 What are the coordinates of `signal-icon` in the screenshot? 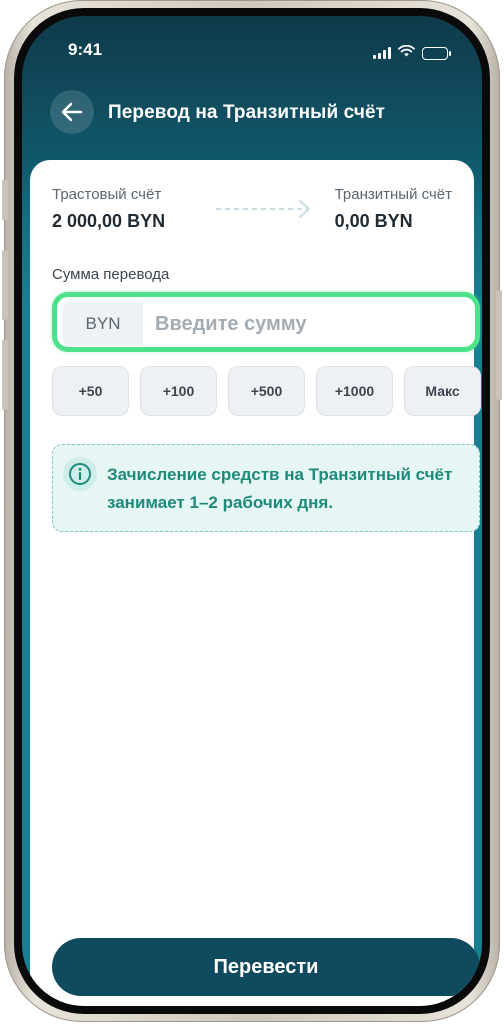 It's located at (382, 53).